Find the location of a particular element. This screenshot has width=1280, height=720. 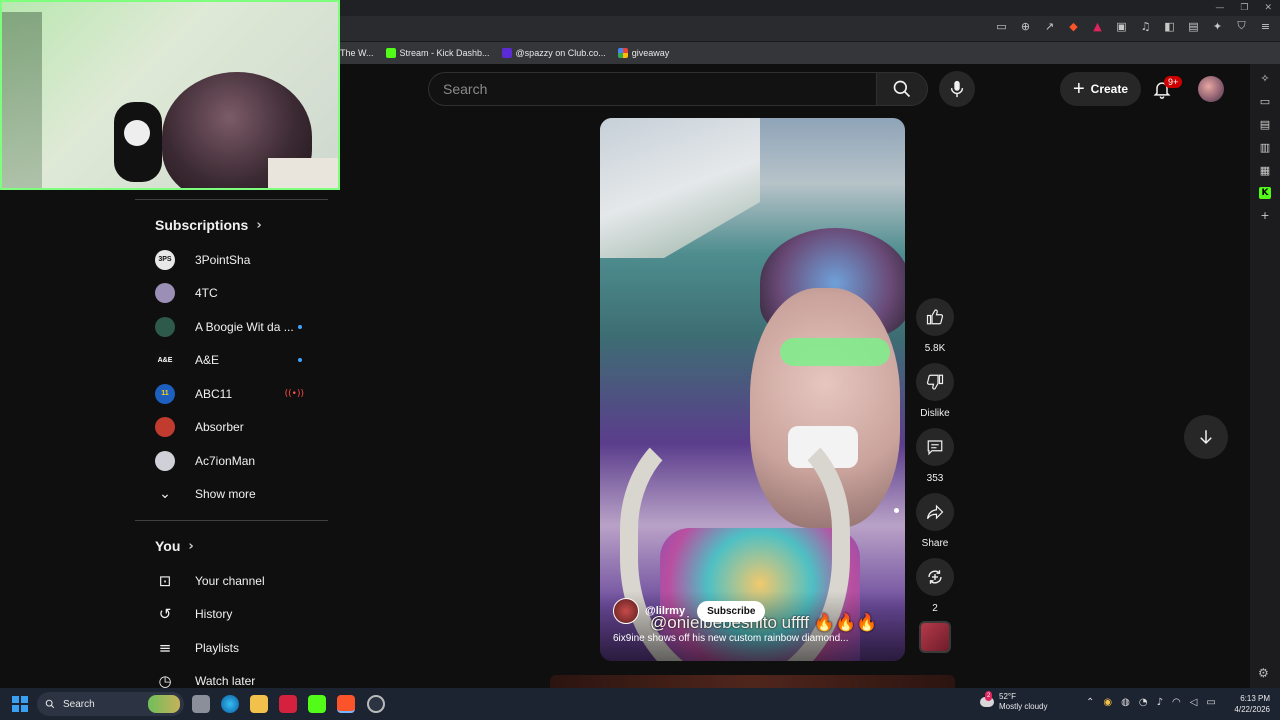

obs-icon is located at coordinates (376, 704).